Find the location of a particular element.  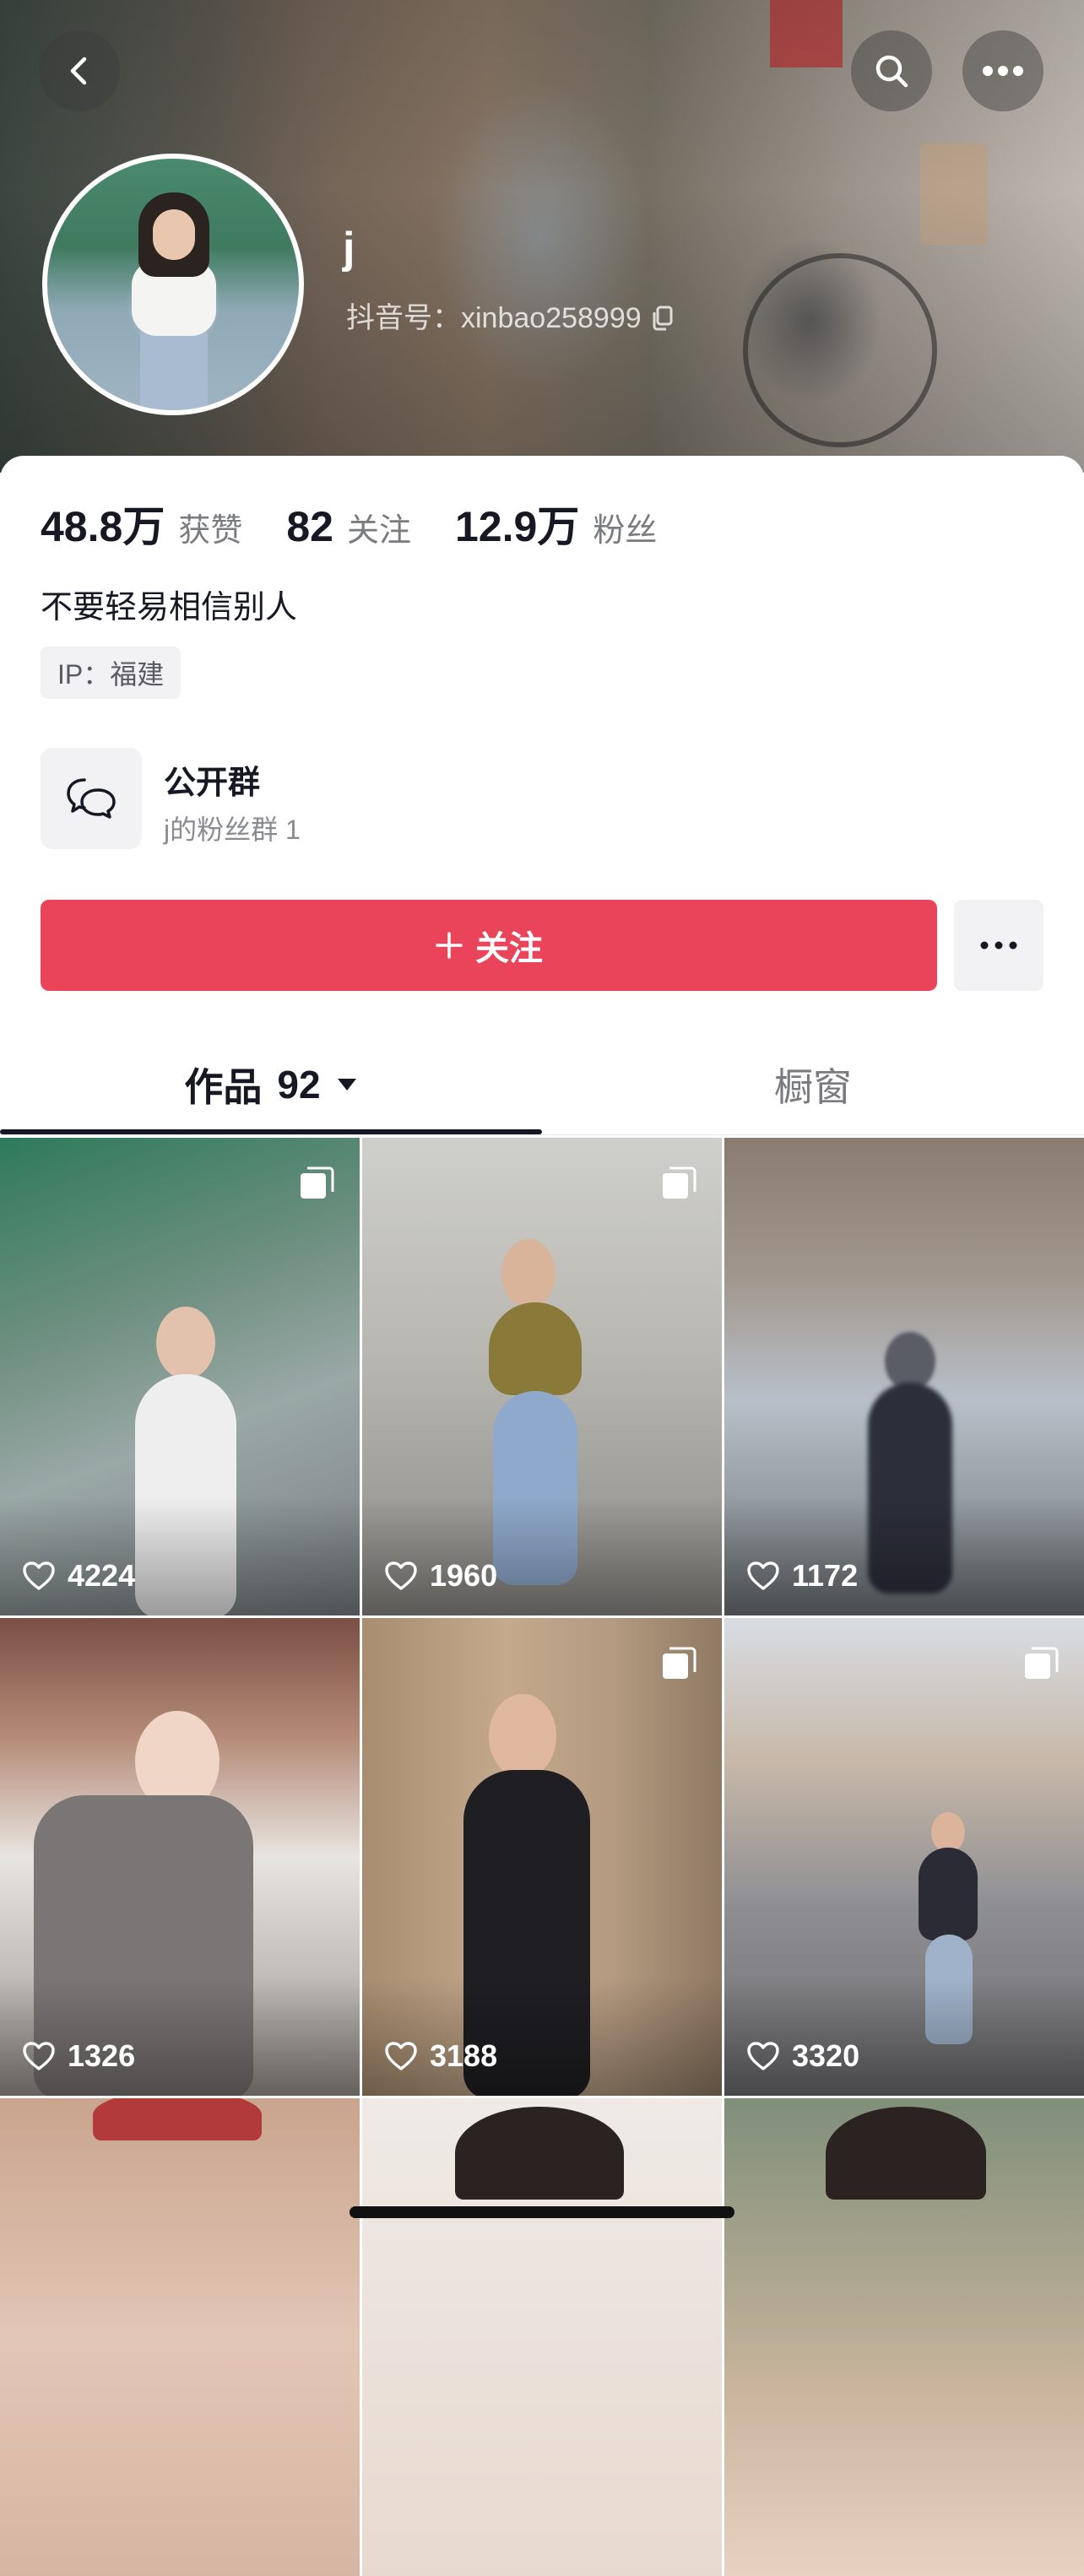

search-button is located at coordinates (891, 70).